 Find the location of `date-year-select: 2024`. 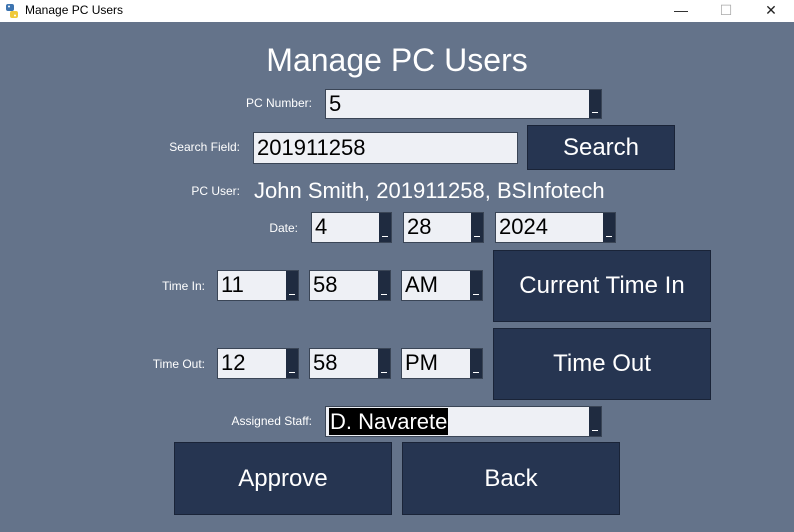

date-year-select: 2024 is located at coordinates (555, 227).